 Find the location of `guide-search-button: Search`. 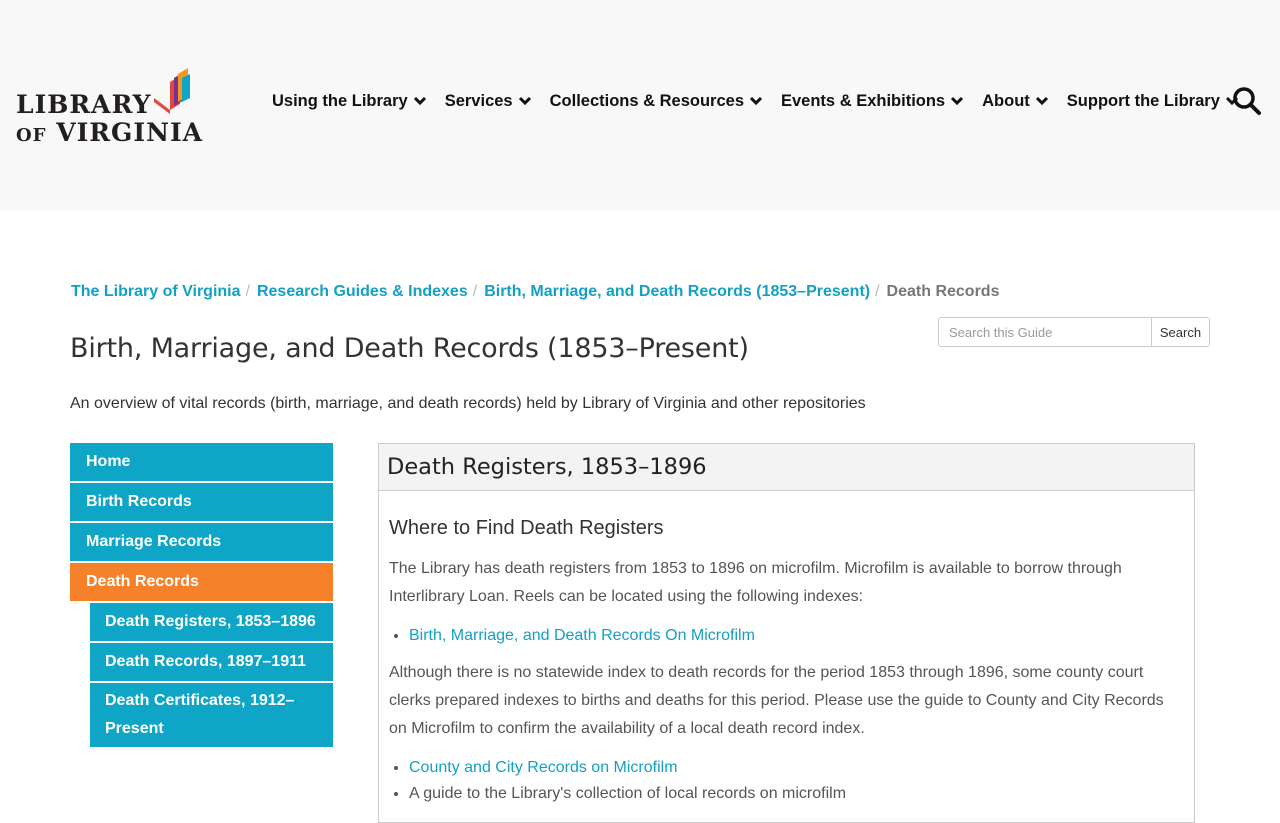

guide-search-button: Search is located at coordinates (1180, 332).